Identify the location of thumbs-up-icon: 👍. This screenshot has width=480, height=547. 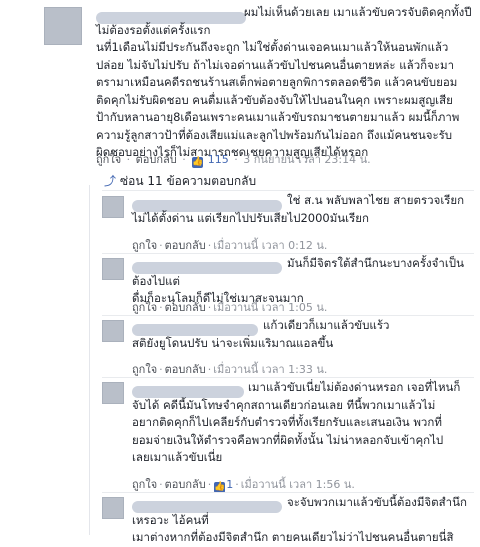
(198, 162).